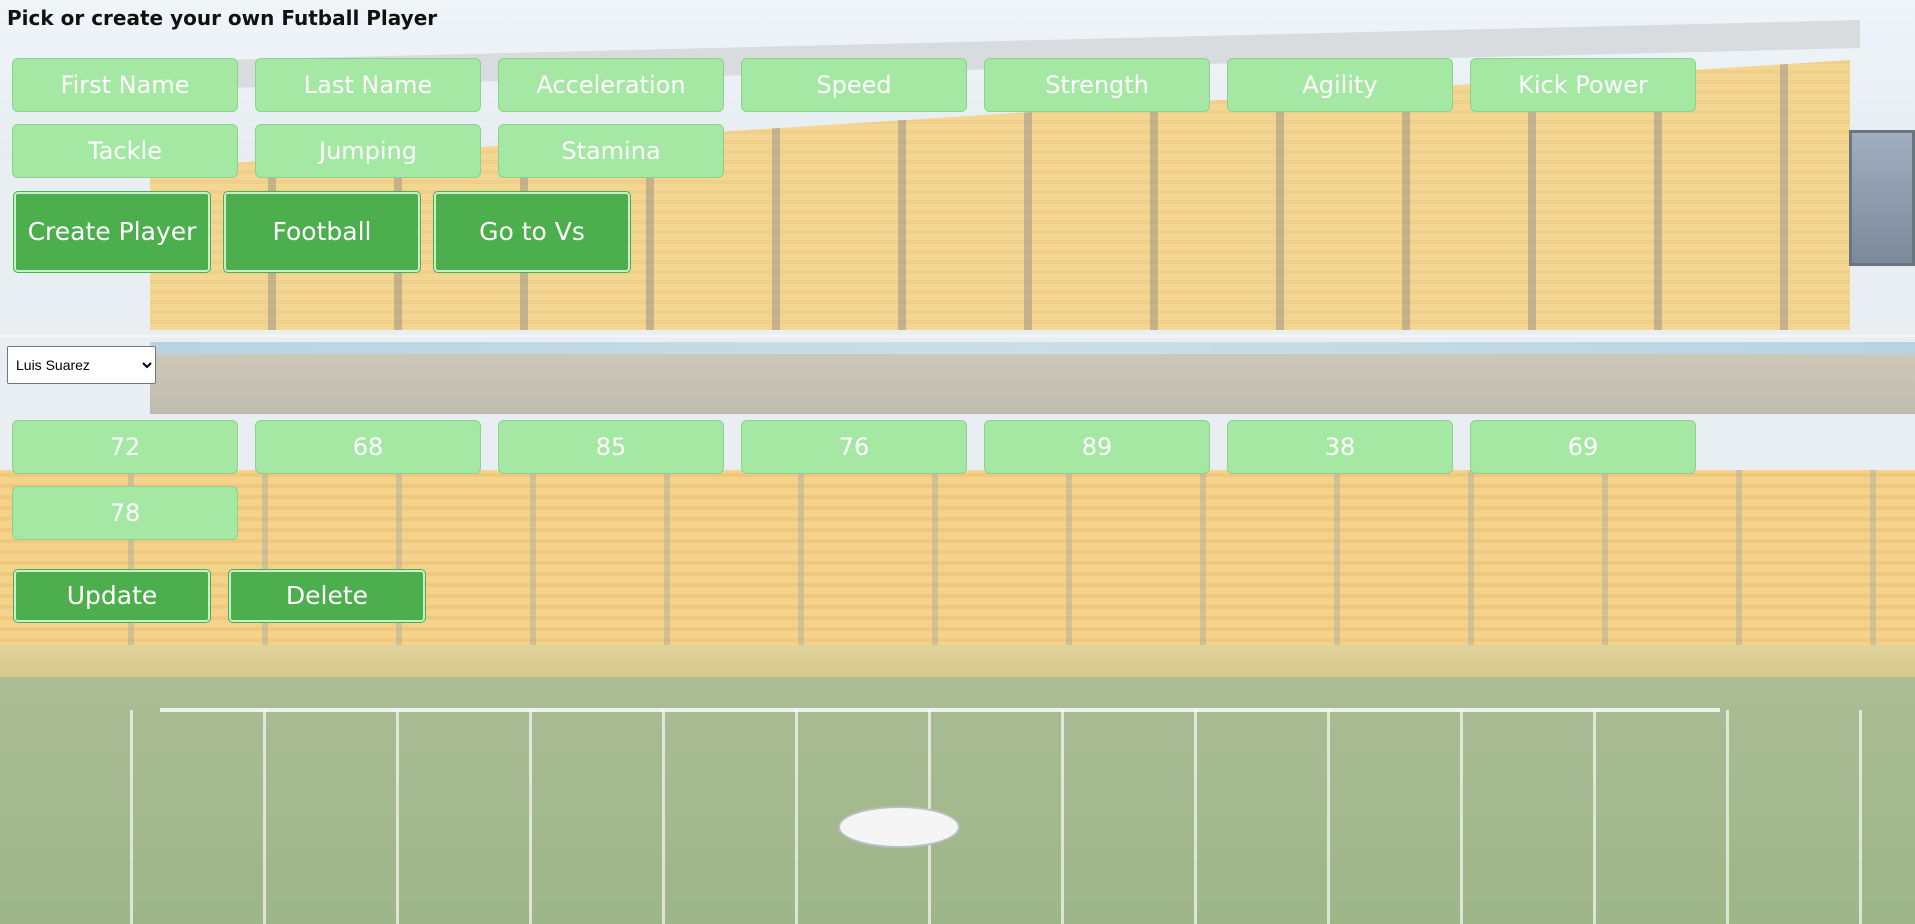 The width and height of the screenshot is (1915, 924). I want to click on tackle-field: Tackle, so click(125, 151).